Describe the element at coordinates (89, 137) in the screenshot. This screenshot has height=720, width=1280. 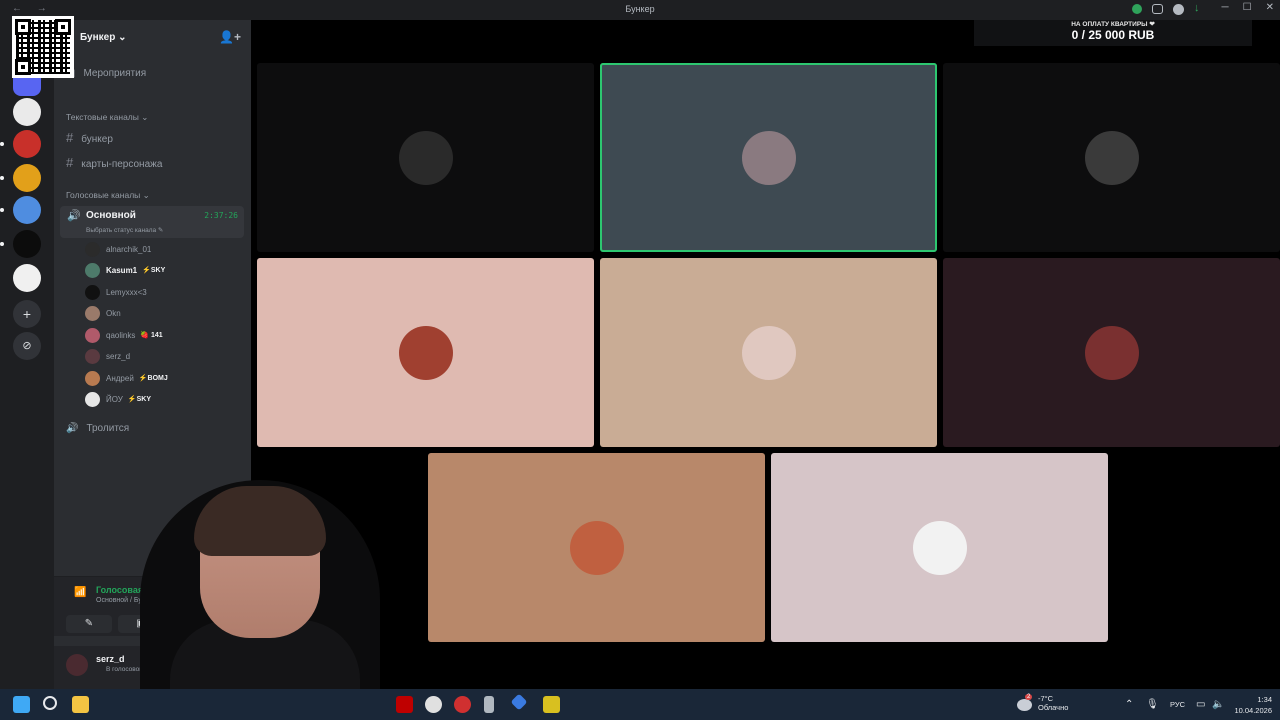
I see `channel-bunker: # бункер` at that location.